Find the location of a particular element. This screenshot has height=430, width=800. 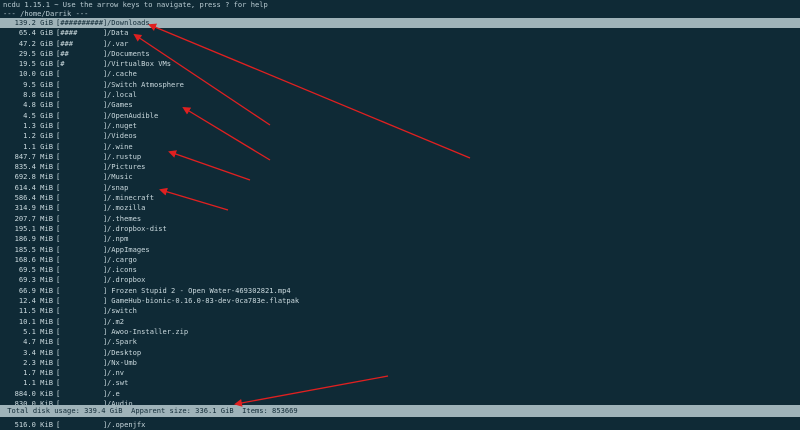

entry-row: 1.2 GiB[ ]/Videos is located at coordinates (400, 136).